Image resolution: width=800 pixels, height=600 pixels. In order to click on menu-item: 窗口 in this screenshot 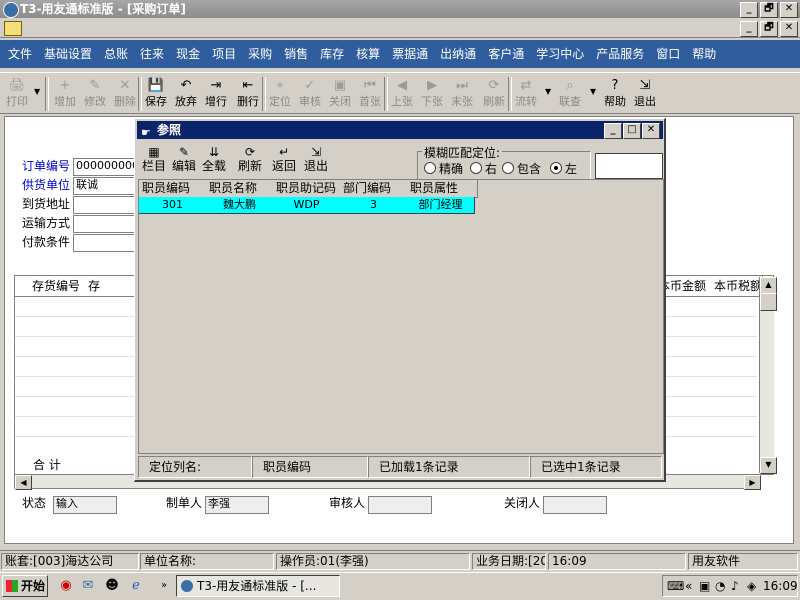, I will do `click(668, 54)`.